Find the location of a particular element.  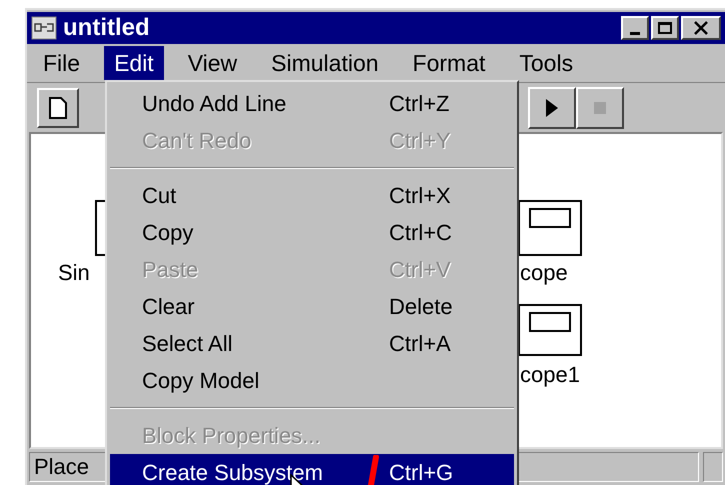

status-panel is located at coordinates (713, 467).